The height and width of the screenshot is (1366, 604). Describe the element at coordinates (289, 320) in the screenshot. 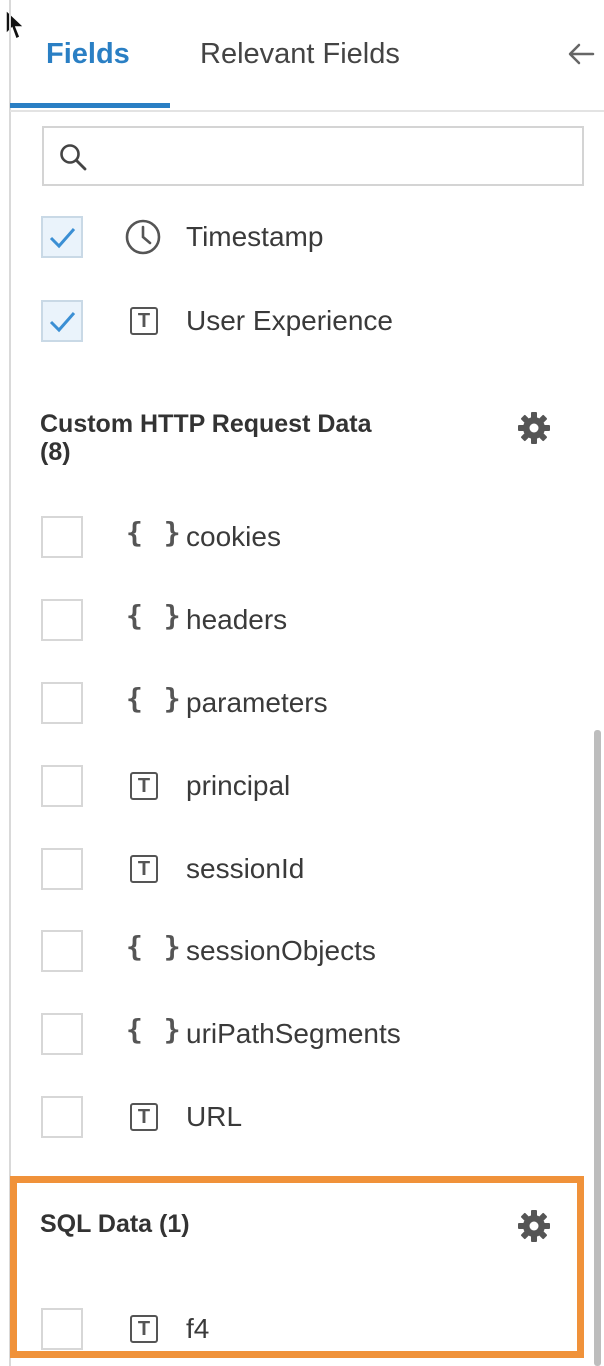

I see `field-label: User Experience` at that location.